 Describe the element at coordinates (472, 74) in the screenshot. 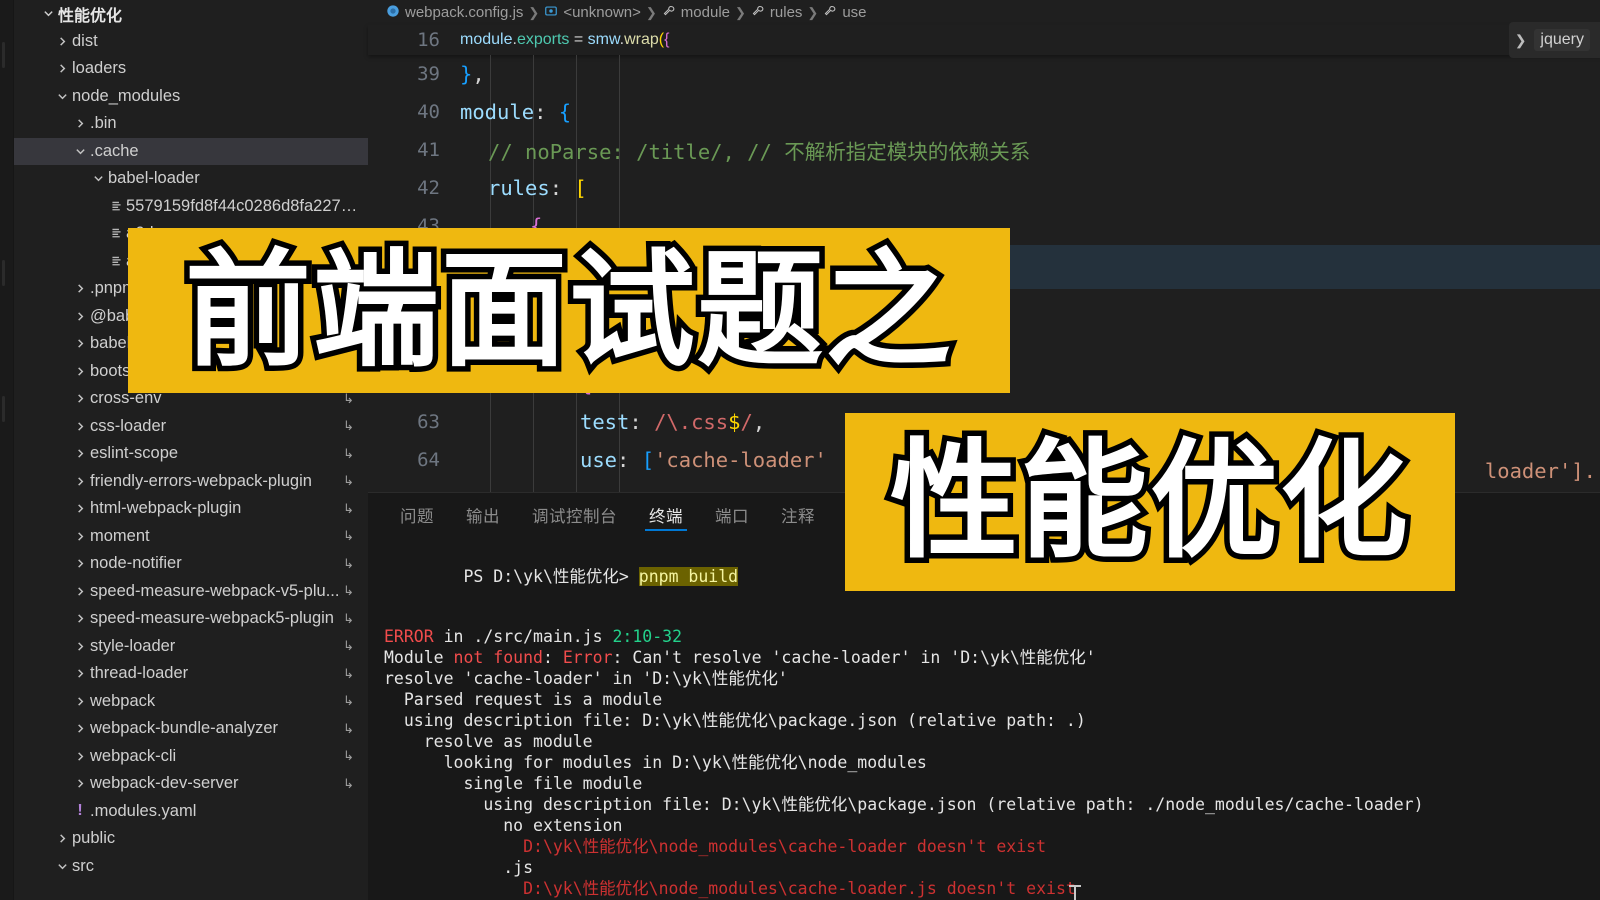

I see `code-text: },` at that location.